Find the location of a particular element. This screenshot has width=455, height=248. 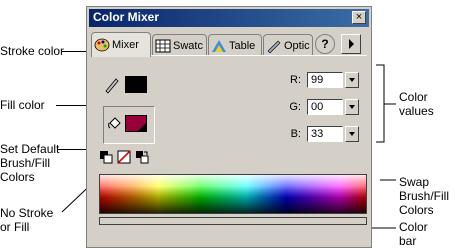

g-label: G: is located at coordinates (295, 107).